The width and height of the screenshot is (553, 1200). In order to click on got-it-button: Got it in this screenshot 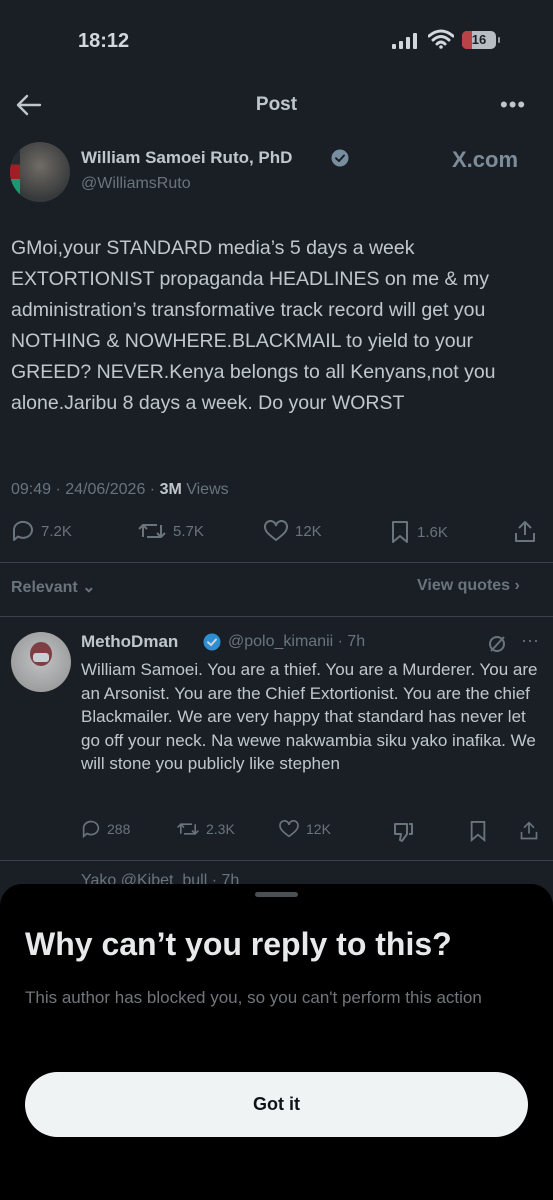, I will do `click(276, 1104)`.